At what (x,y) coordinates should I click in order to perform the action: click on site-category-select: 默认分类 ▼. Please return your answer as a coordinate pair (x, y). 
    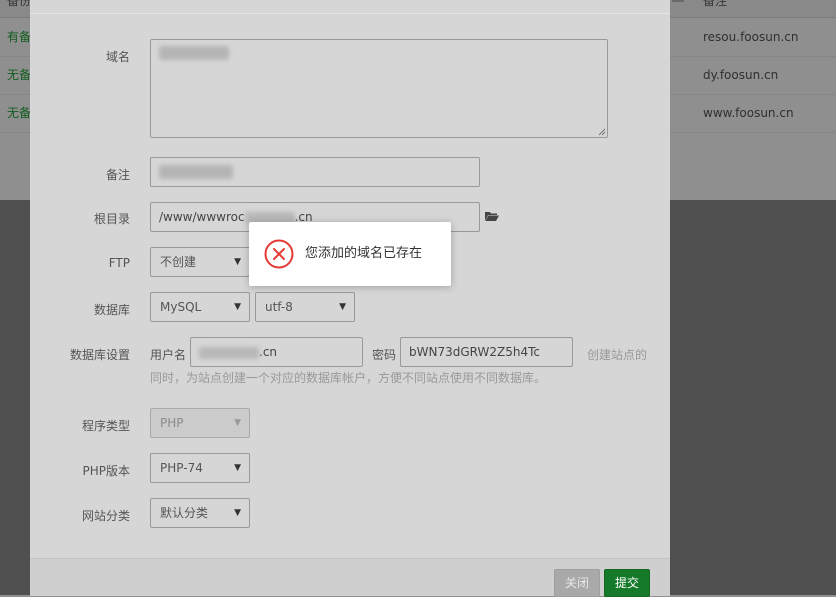
    Looking at the image, I should click on (200, 513).